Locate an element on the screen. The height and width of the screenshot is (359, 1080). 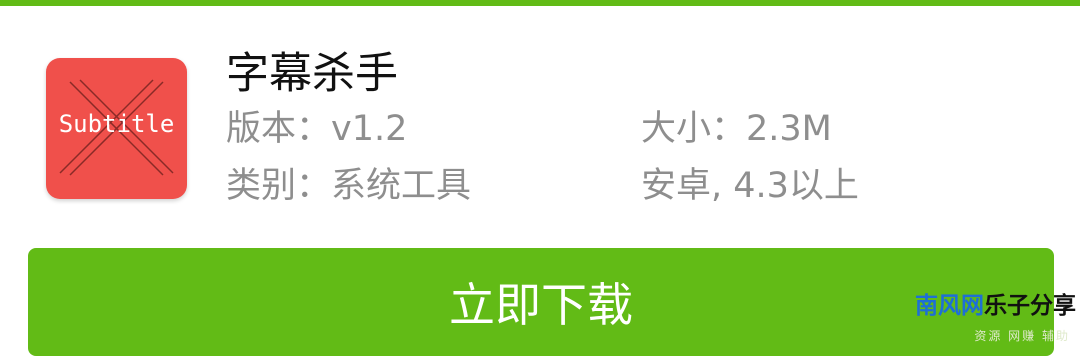
app-title: 字幕杀手 is located at coordinates (312, 74).